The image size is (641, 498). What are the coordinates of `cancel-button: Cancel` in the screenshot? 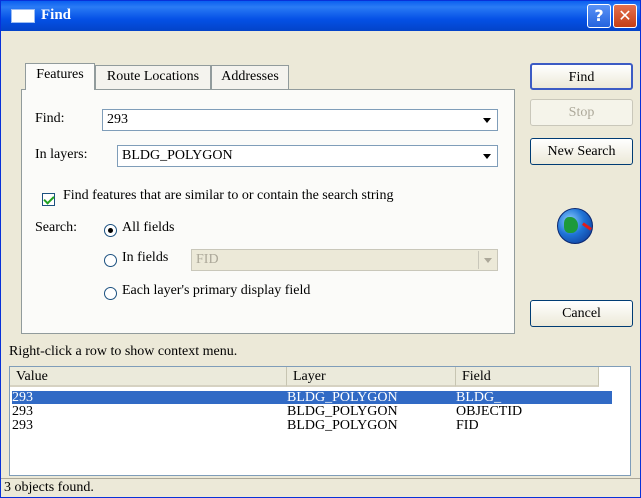 It's located at (581, 313).